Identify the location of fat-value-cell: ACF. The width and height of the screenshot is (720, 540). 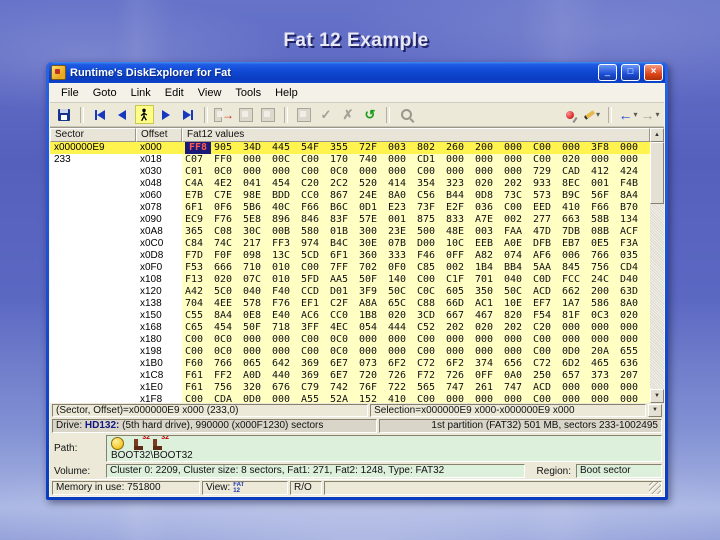
(634, 232).